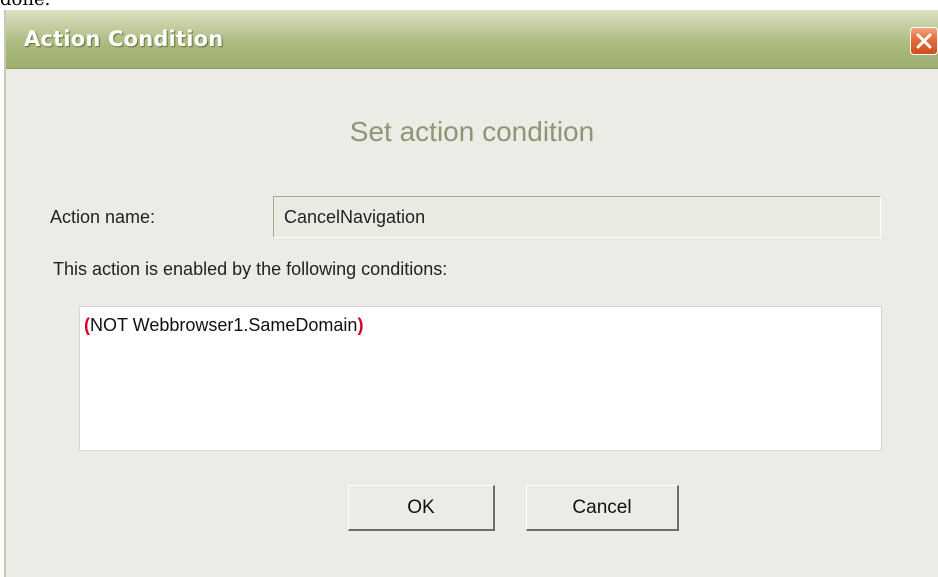 The height and width of the screenshot is (577, 938). I want to click on action-name-field: CancelNavigation, so click(577, 217).